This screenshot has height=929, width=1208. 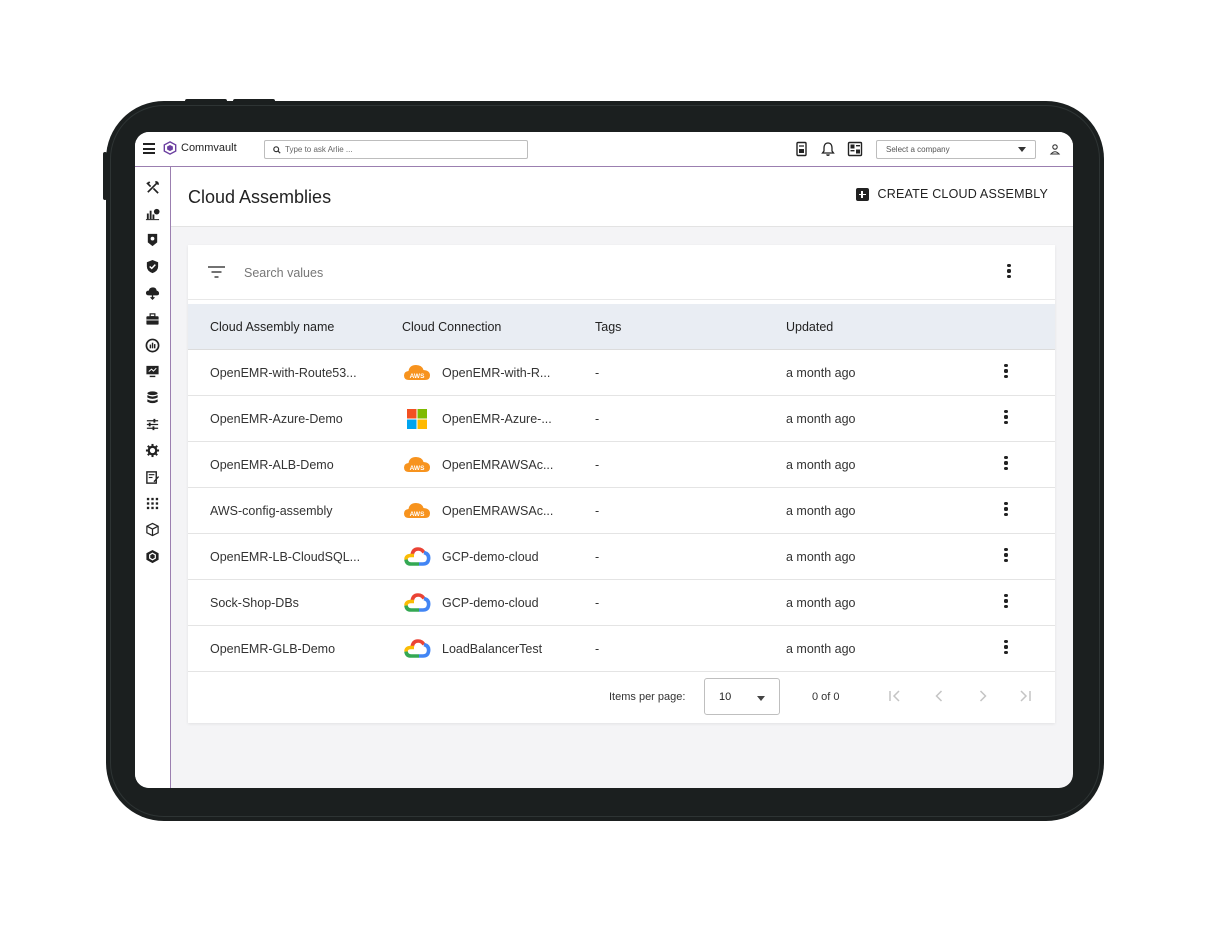 What do you see at coordinates (983, 696) in the screenshot?
I see `next-page-icon` at bounding box center [983, 696].